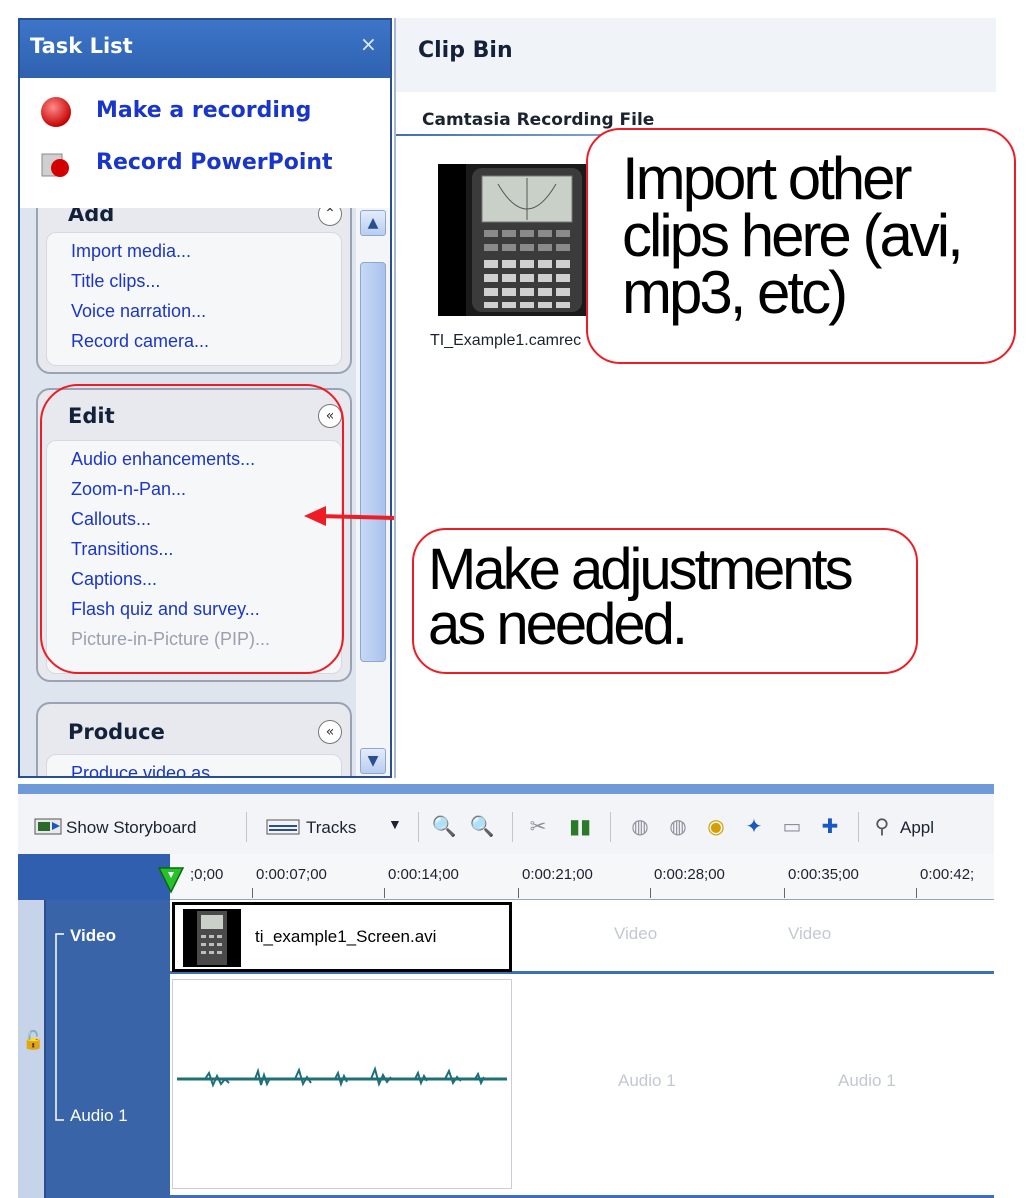 The width and height of the screenshot is (1030, 1198). Describe the element at coordinates (538, 120) in the screenshot. I see `clip-section-title: Camtasia Recording File` at that location.